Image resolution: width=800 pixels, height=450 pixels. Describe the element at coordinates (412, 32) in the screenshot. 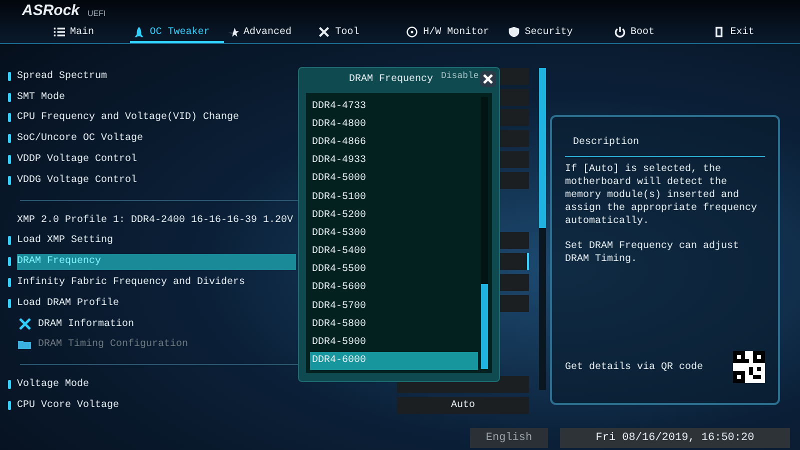

I see `crosshair-icon` at that location.